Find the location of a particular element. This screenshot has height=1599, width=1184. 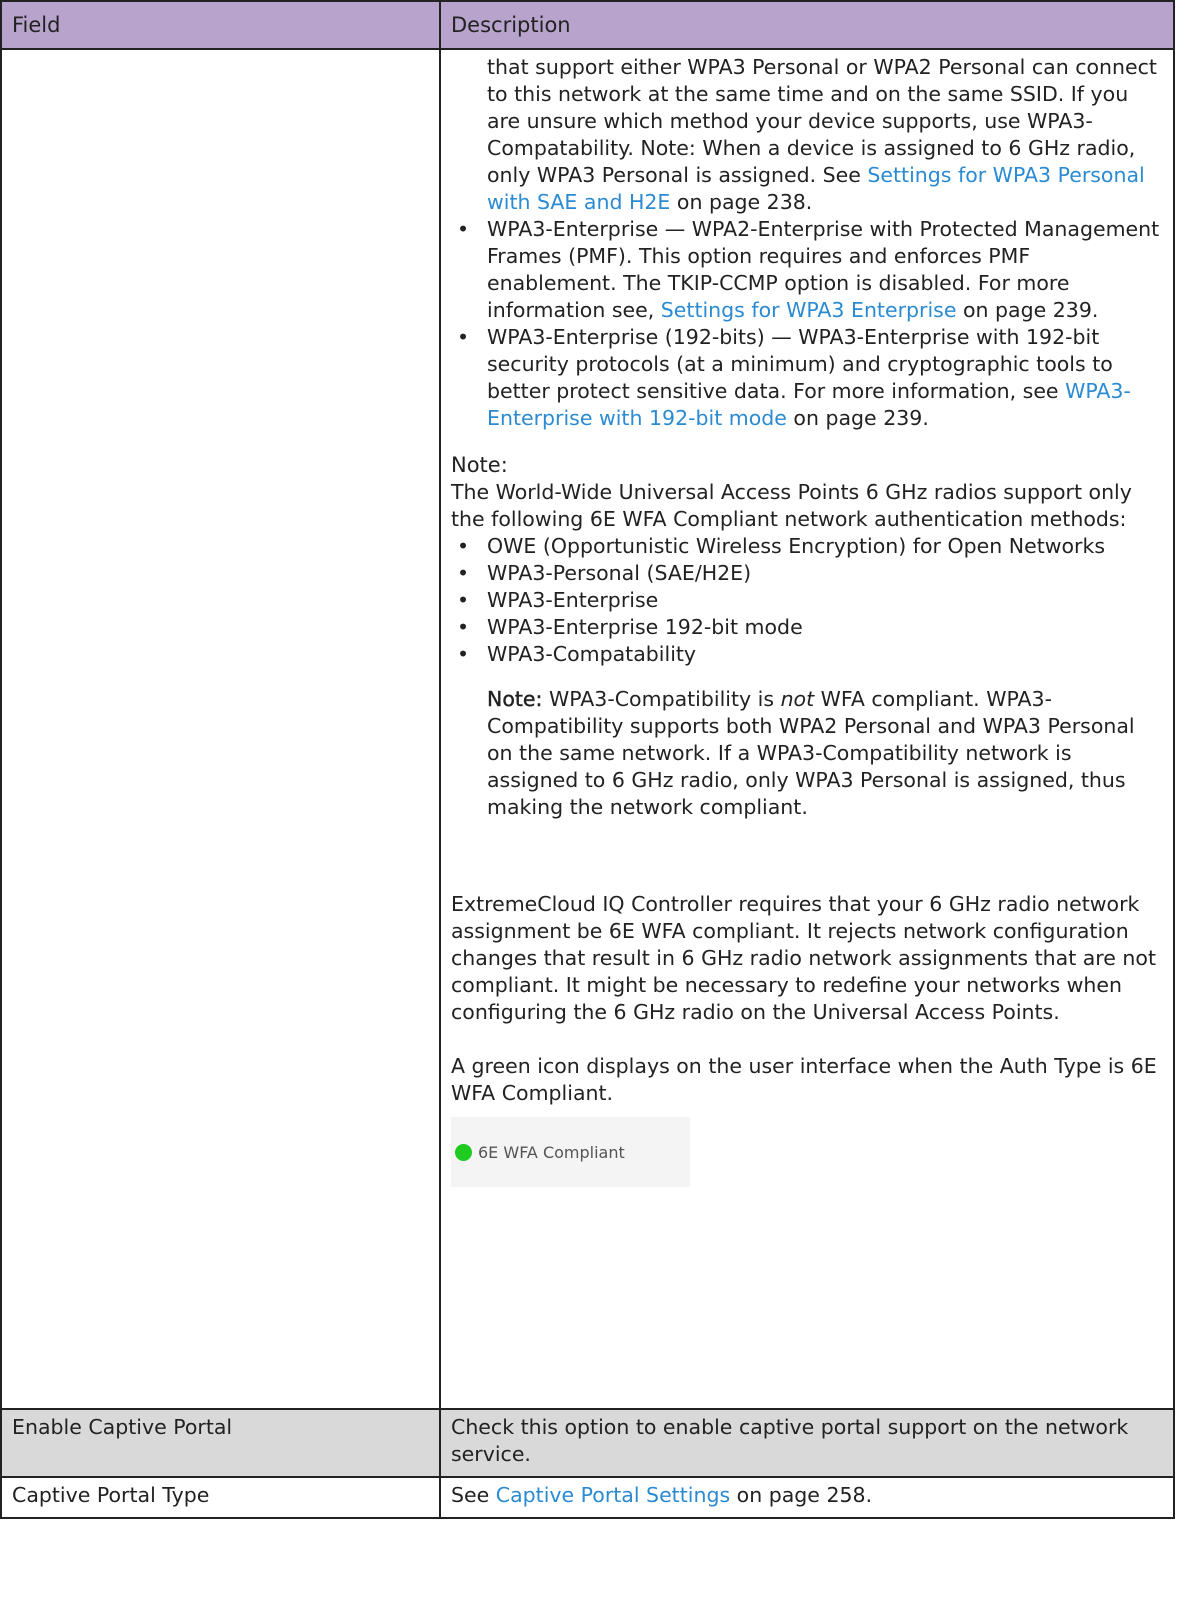

list-item: WPA3-Compatability is located at coordinates (808, 654).